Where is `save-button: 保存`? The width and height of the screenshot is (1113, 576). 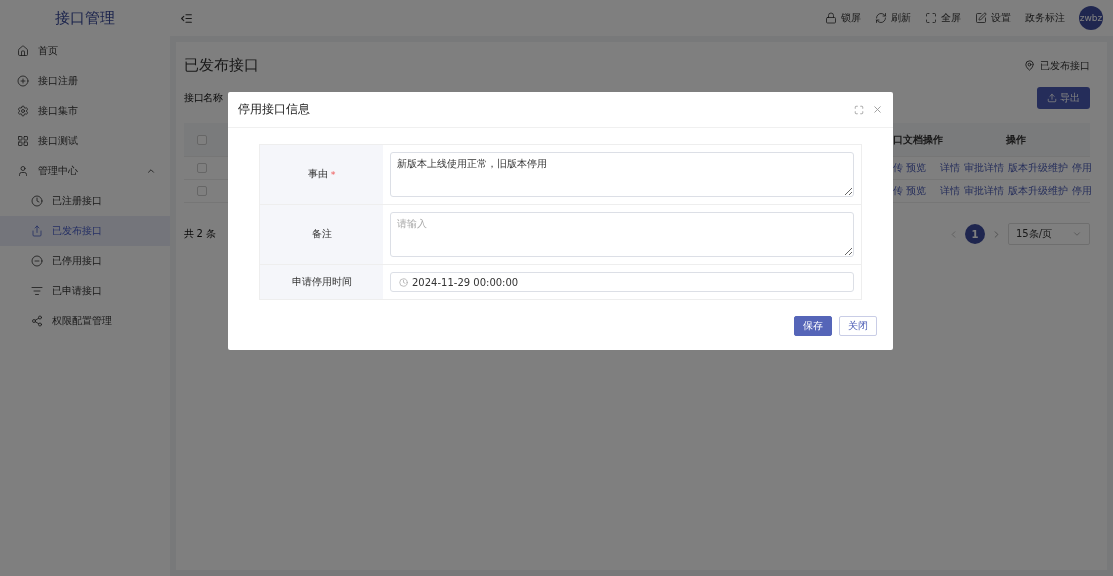 save-button: 保存 is located at coordinates (813, 326).